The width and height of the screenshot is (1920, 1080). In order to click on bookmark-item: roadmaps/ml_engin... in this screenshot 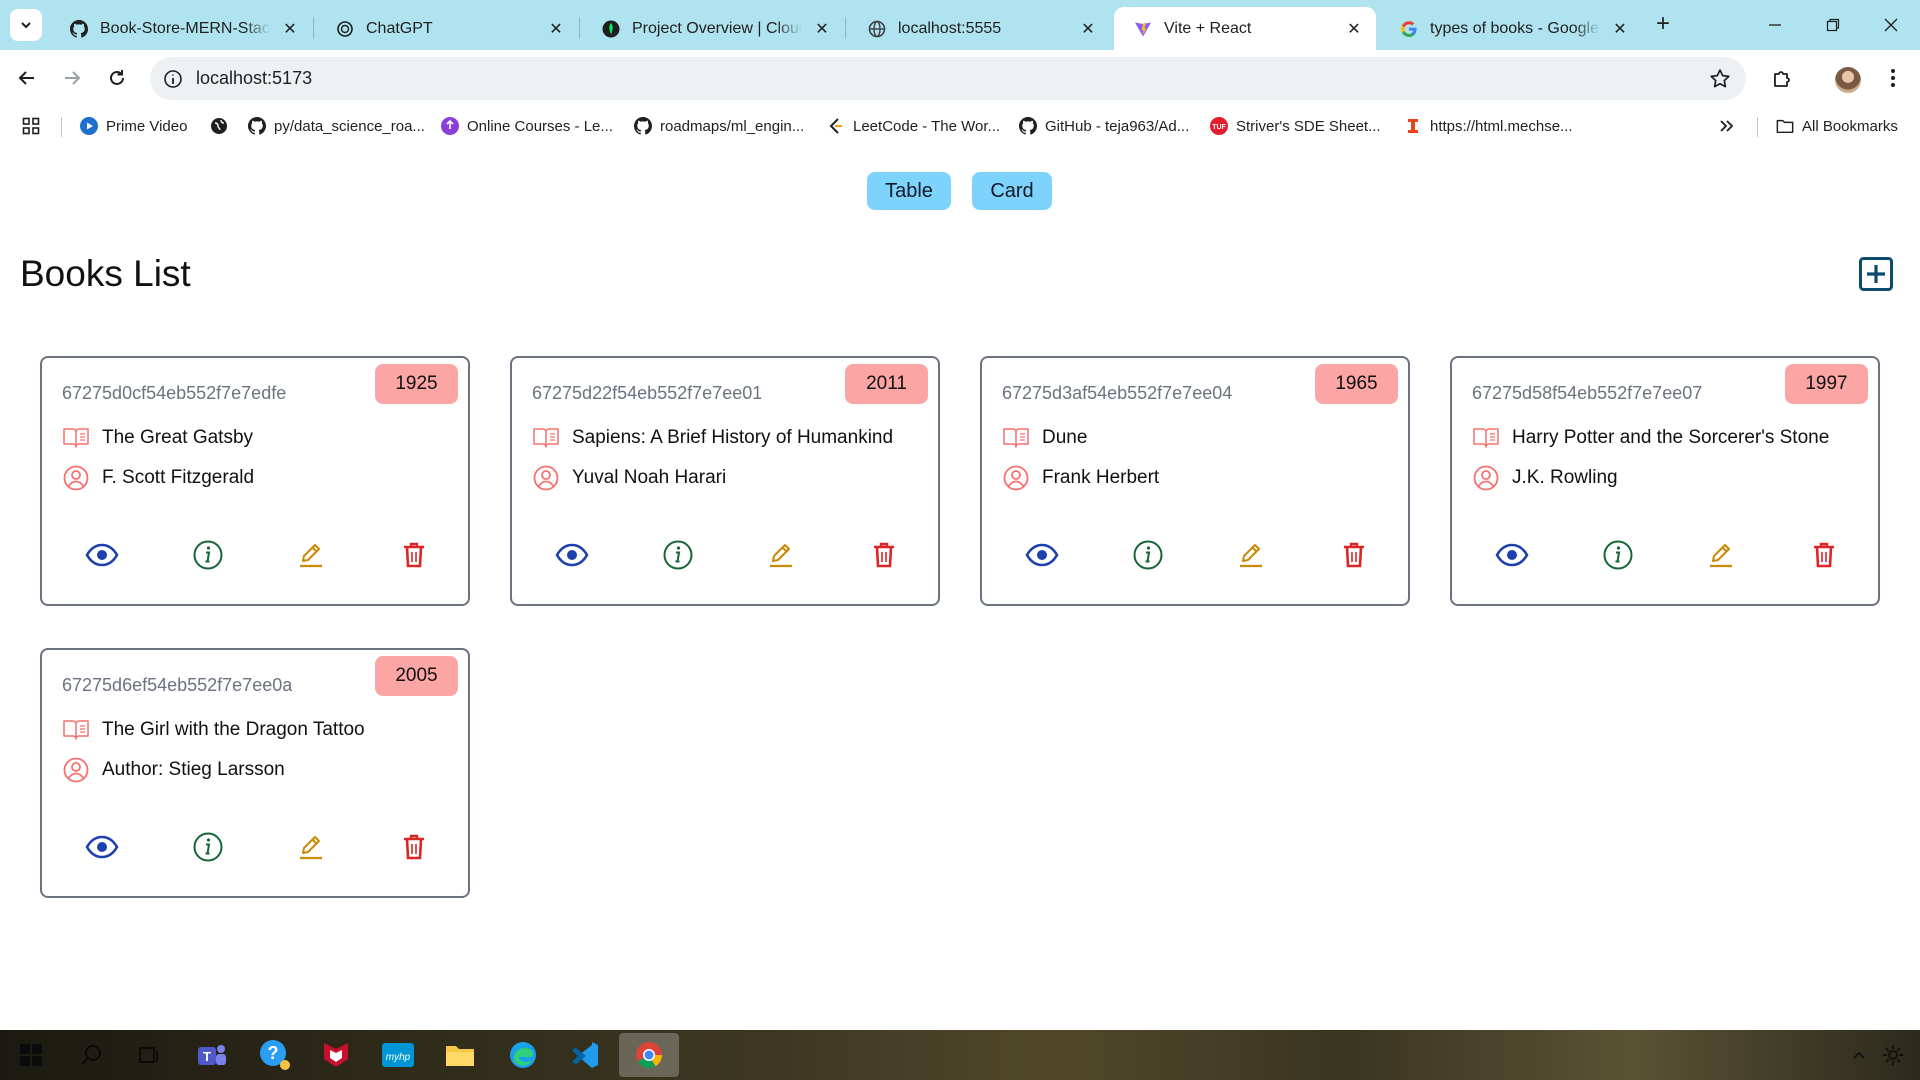, I will do `click(719, 126)`.